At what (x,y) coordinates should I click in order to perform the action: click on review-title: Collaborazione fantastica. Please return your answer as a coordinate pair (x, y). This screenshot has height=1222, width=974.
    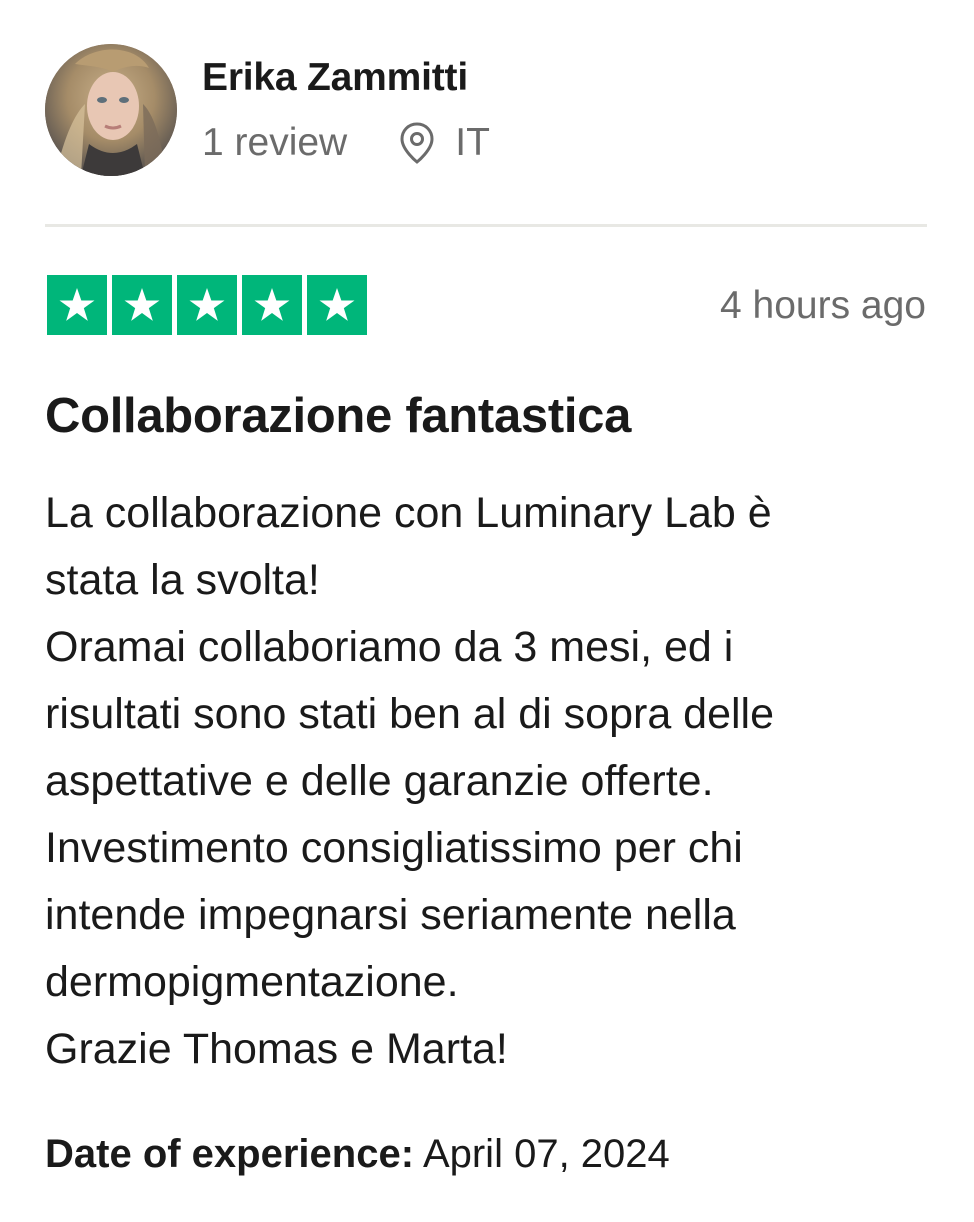
    Looking at the image, I should click on (338, 416).